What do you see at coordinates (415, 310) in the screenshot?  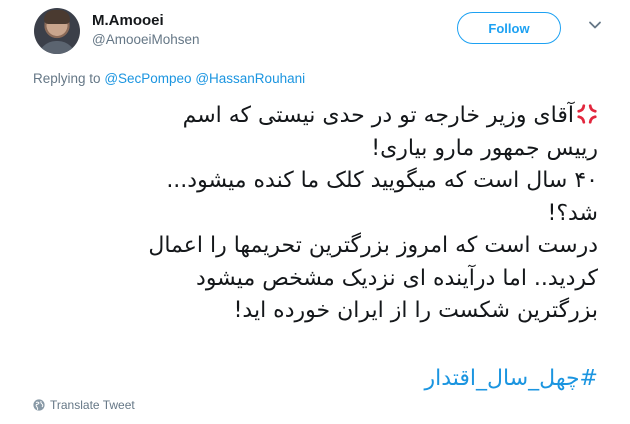 I see `tweet-line: بزرگترین شکست را از ایران خورده اید!` at bounding box center [415, 310].